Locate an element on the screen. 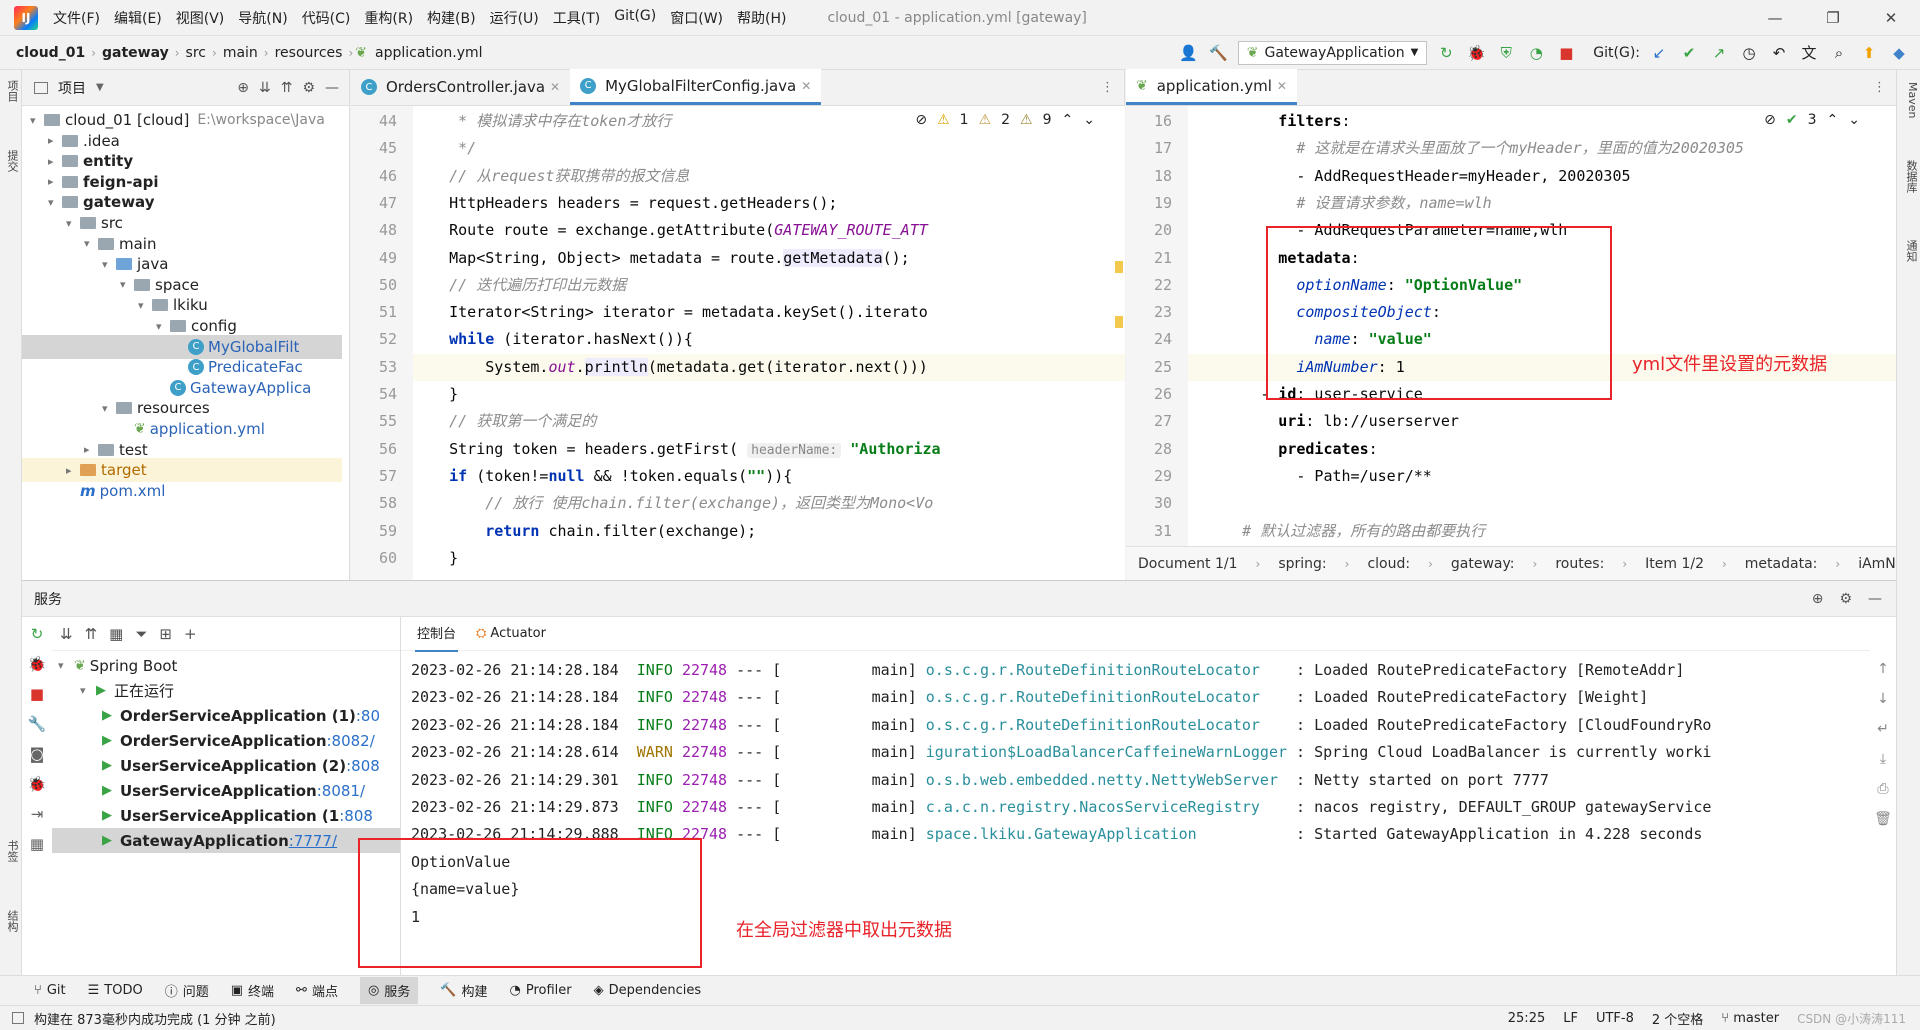 Image resolution: width=1920 pixels, height=1030 pixels. service-port-link: :8081/ is located at coordinates (341, 791).